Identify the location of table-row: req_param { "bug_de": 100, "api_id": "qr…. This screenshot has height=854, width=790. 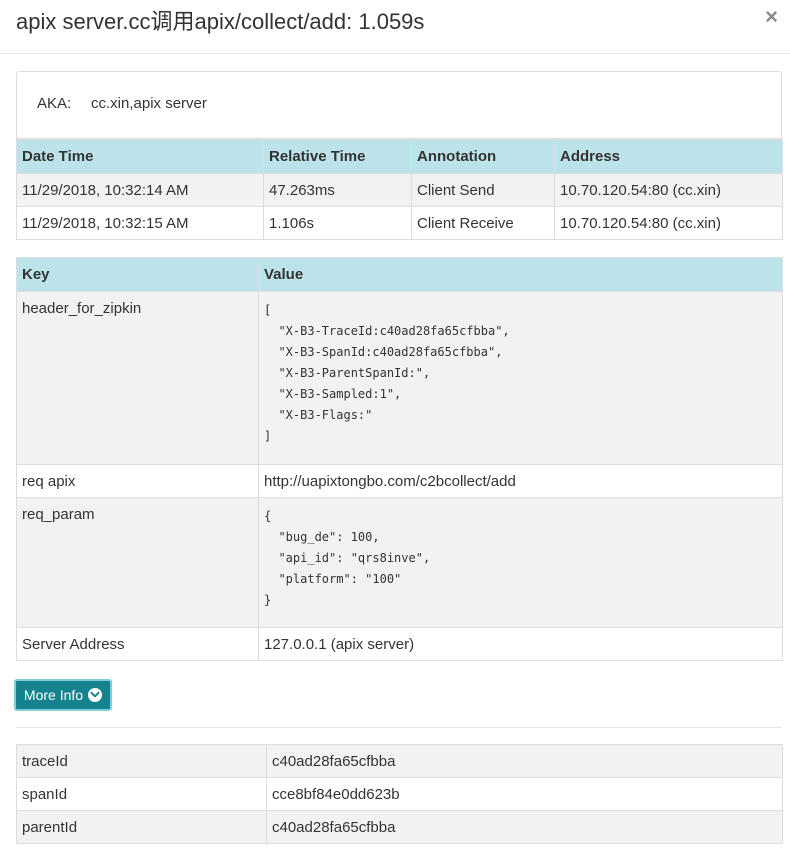
(399, 562).